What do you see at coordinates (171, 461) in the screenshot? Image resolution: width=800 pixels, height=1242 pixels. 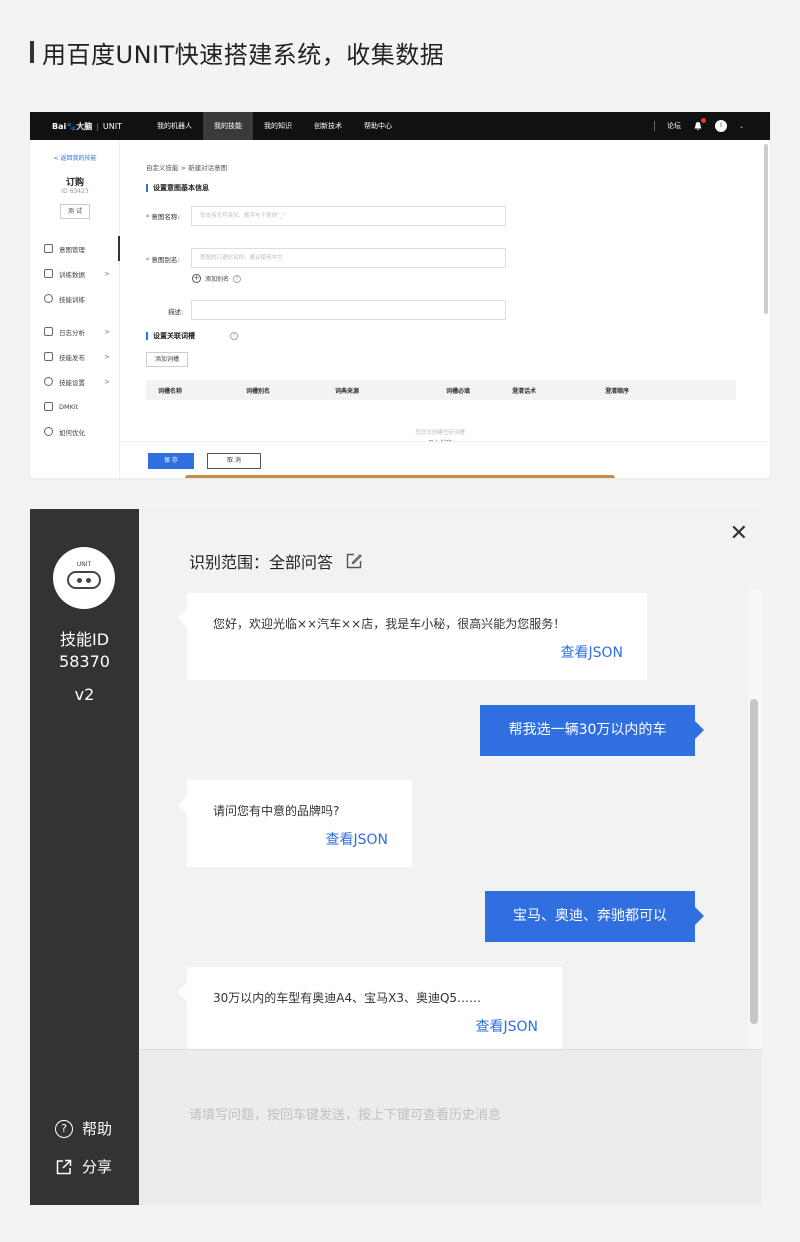 I see `save-button: 保 存` at bounding box center [171, 461].